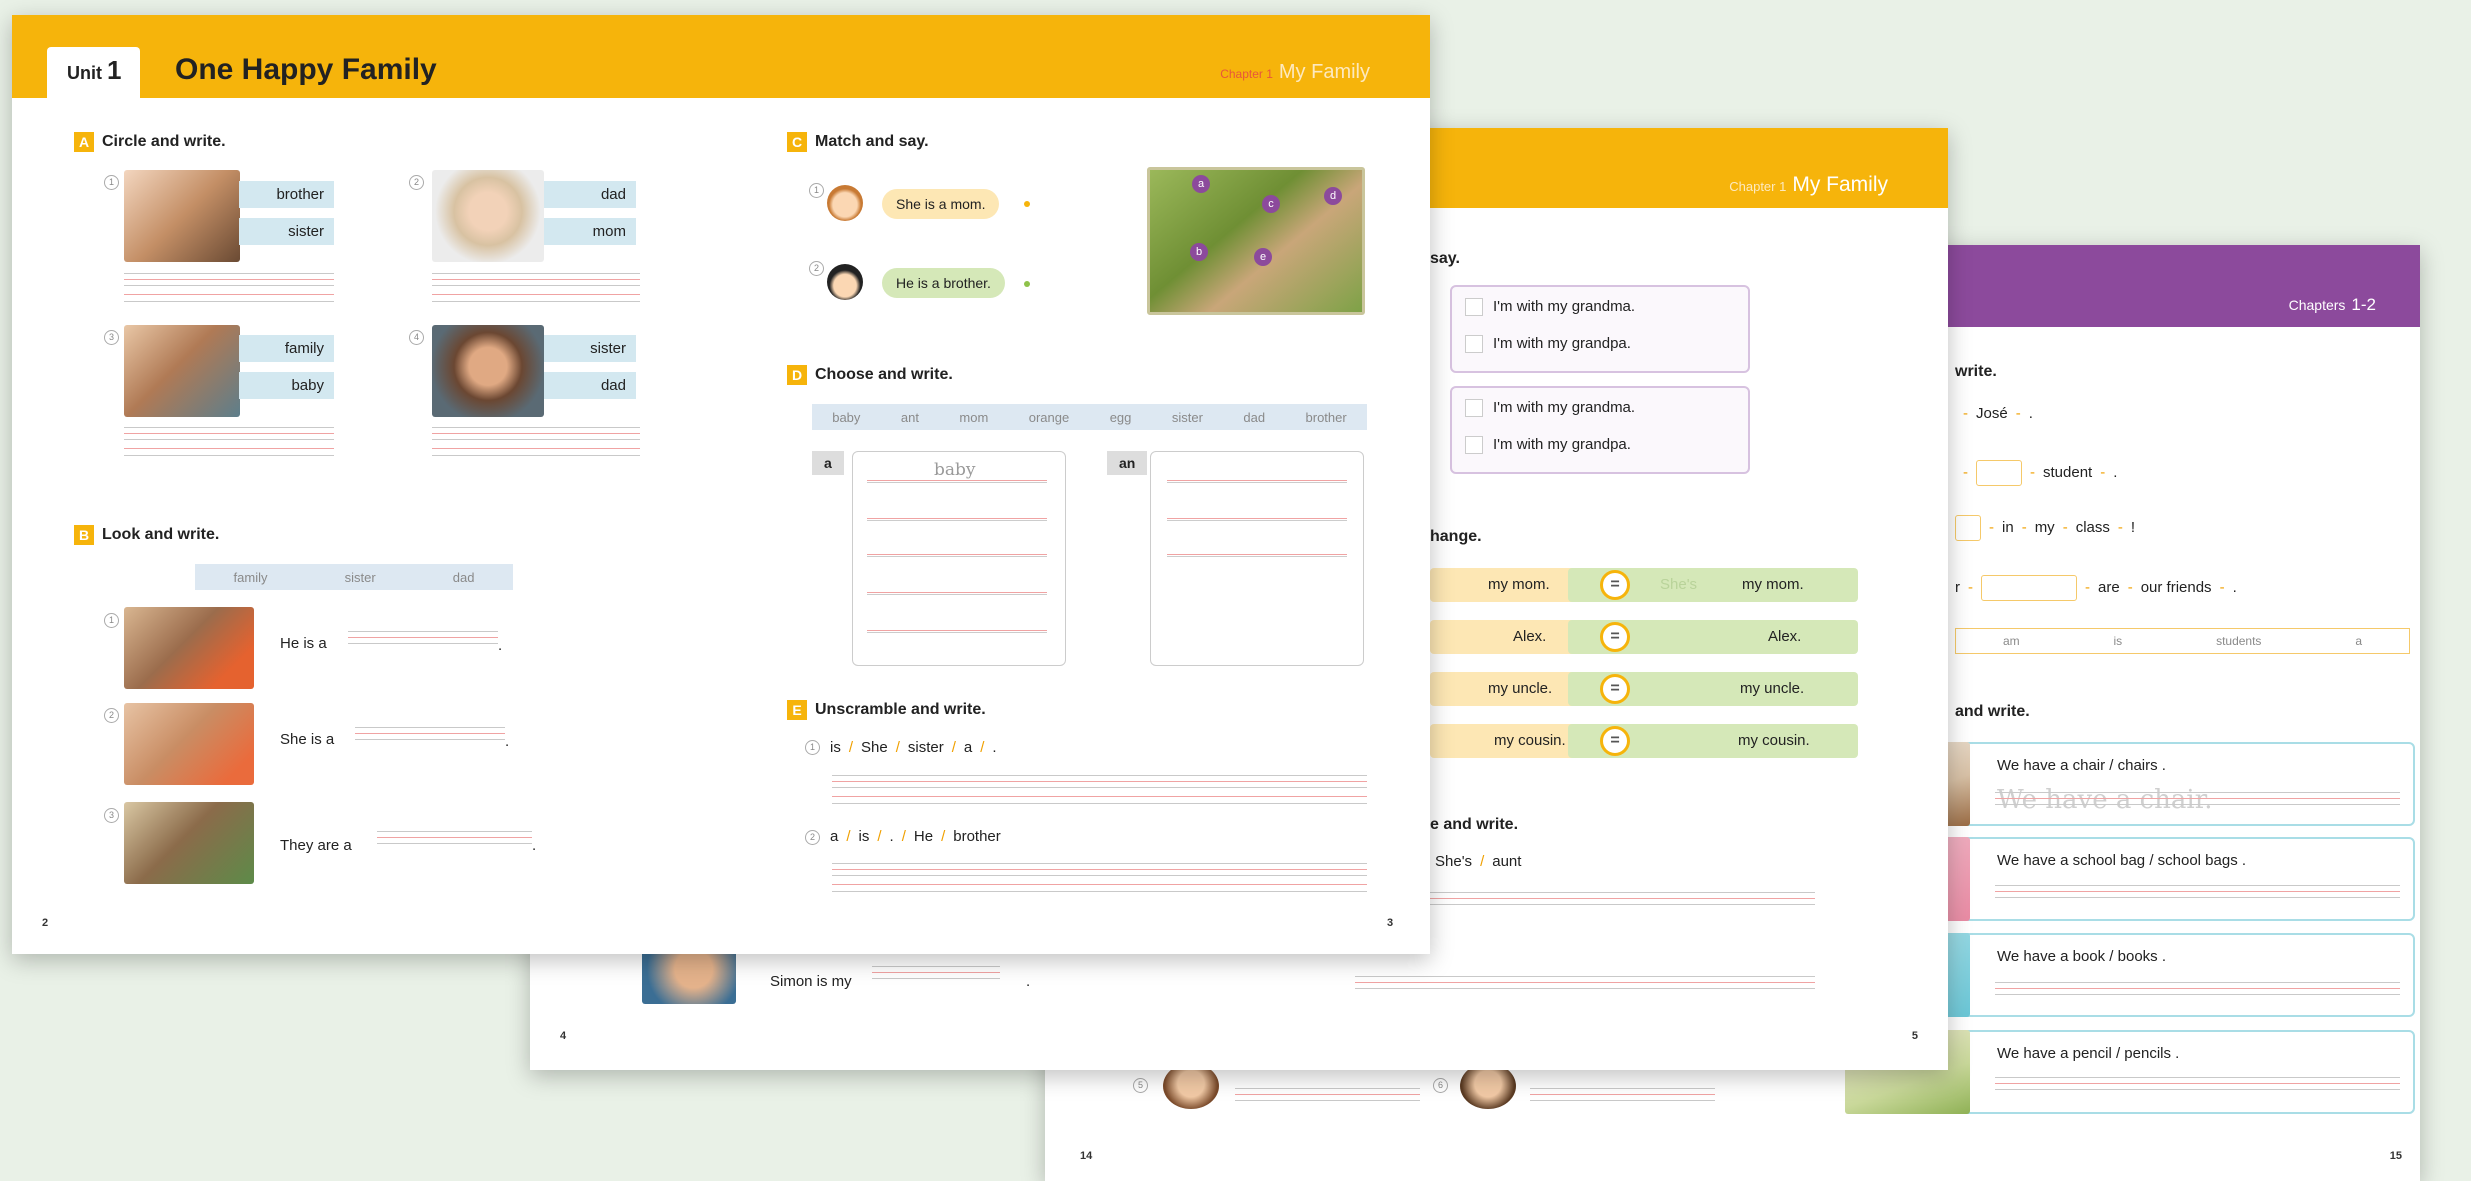 The height and width of the screenshot is (1181, 2471). I want to click on word-bank: baby ant mom orange egg sister dad brother, so click(1089, 417).